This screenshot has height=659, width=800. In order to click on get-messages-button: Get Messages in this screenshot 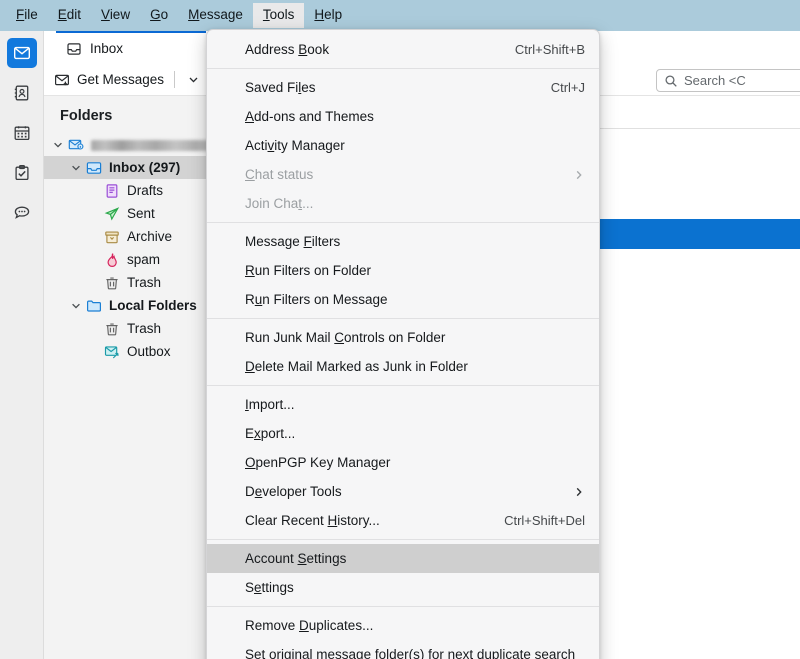, I will do `click(106, 80)`.